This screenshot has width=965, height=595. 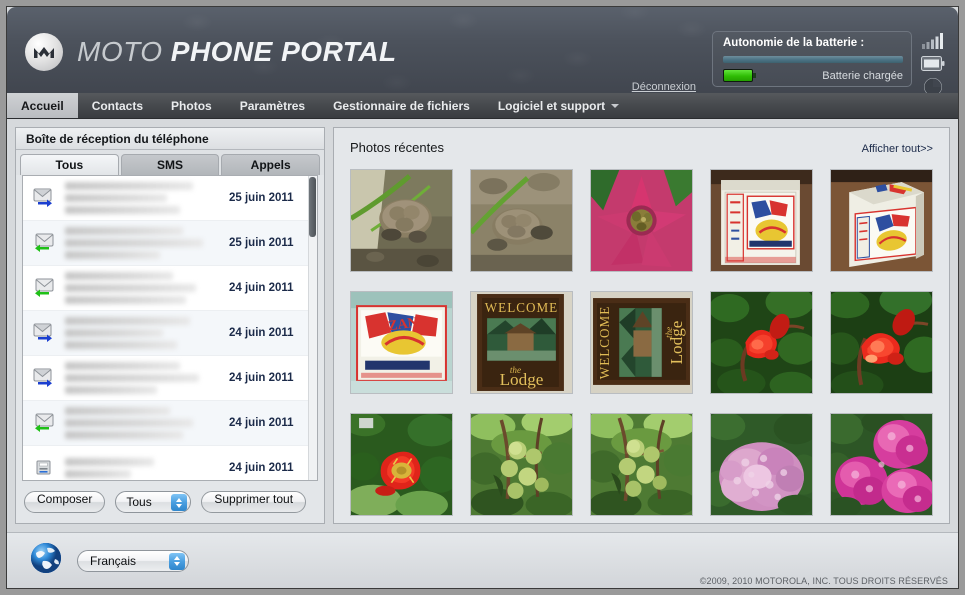 I want to click on tab-tous: Tous, so click(x=69, y=164).